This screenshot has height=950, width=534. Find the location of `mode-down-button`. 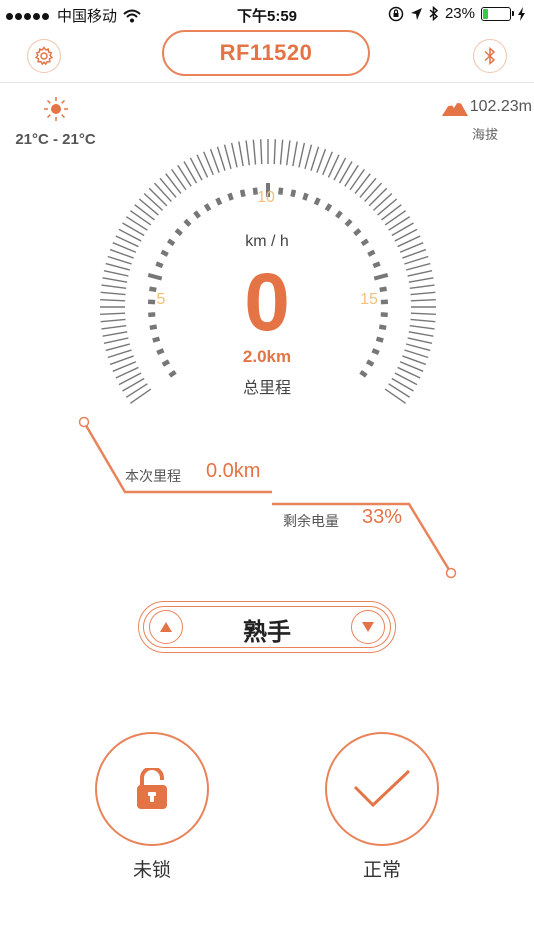

mode-down-button is located at coordinates (368, 627).